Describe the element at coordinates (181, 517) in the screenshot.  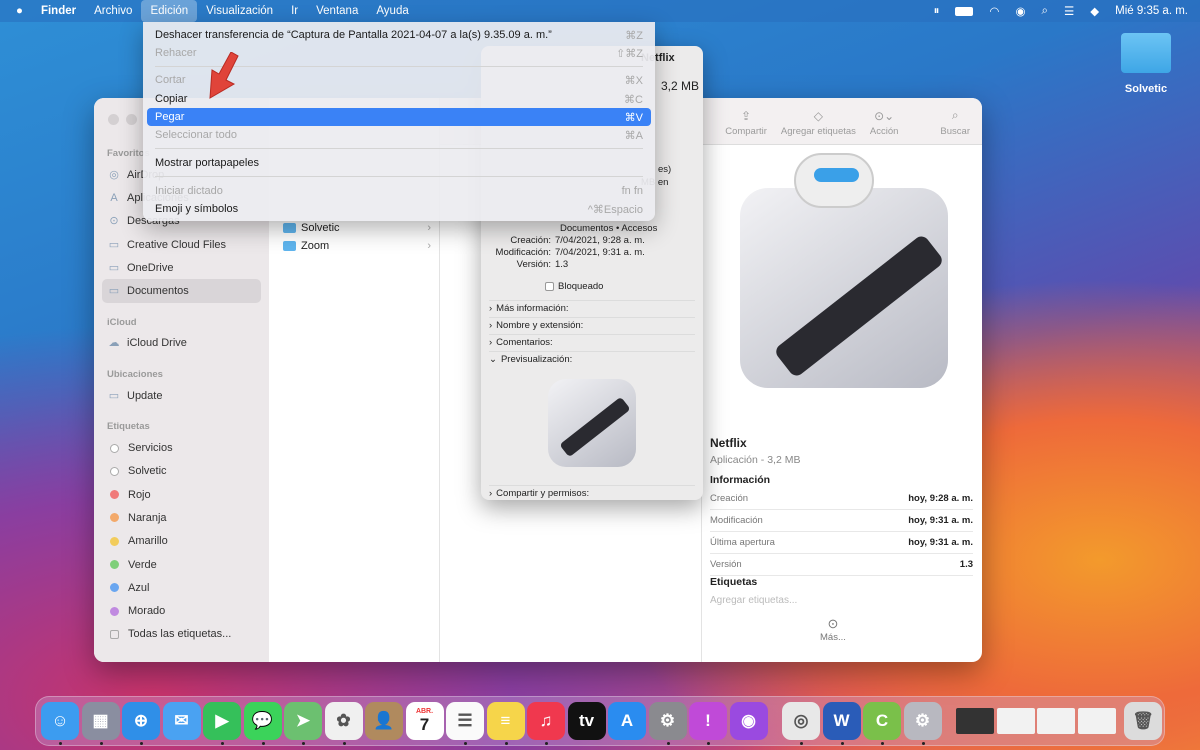
I see `sidebar-item-tag: Naranja` at that location.